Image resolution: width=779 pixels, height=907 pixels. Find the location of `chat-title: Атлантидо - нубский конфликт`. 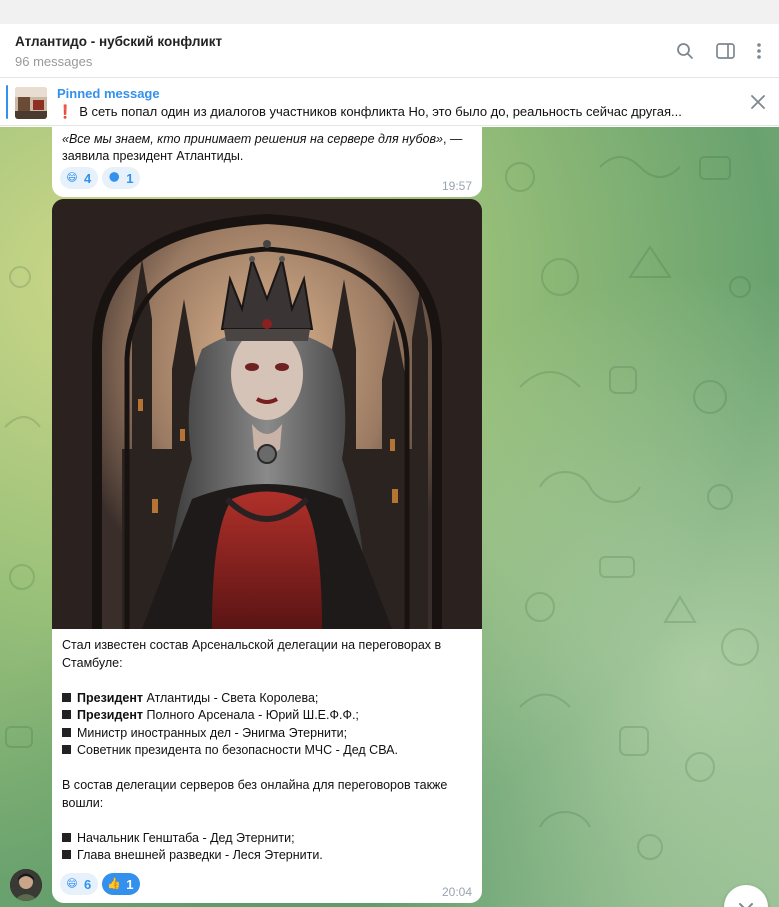

chat-title: Атлантидо - нубский конфликт is located at coordinates (118, 41).